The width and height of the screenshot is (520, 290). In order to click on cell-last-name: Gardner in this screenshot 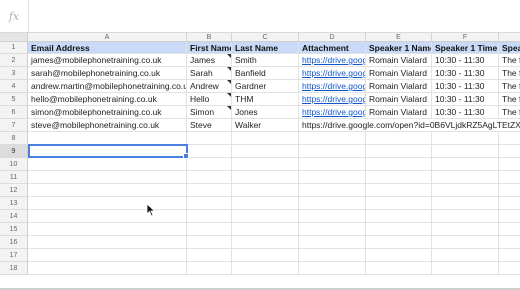, I will do `click(265, 86)`.